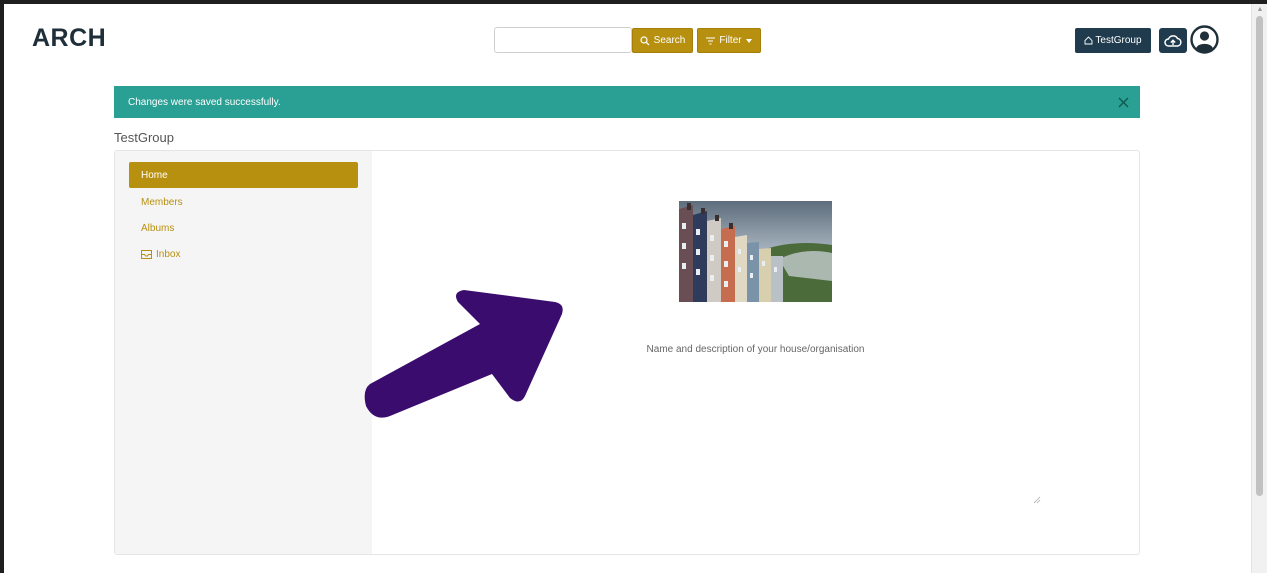  I want to click on filter-button: Filter, so click(729, 40).